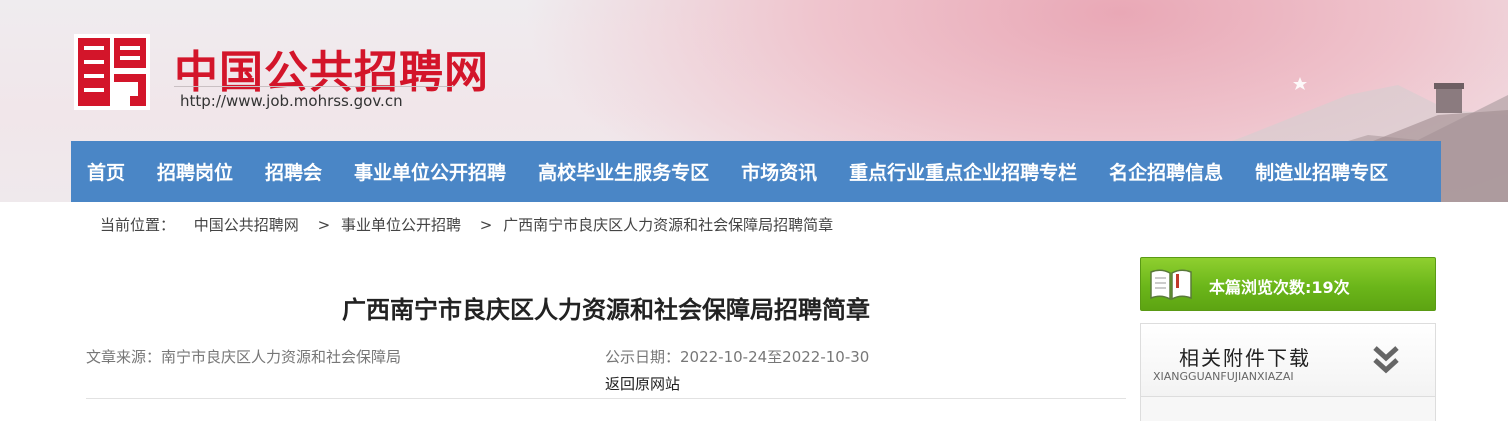 The width and height of the screenshot is (1508, 421). Describe the element at coordinates (138, 225) in the screenshot. I see `breadcrumb-prefix: 当前位置：` at that location.